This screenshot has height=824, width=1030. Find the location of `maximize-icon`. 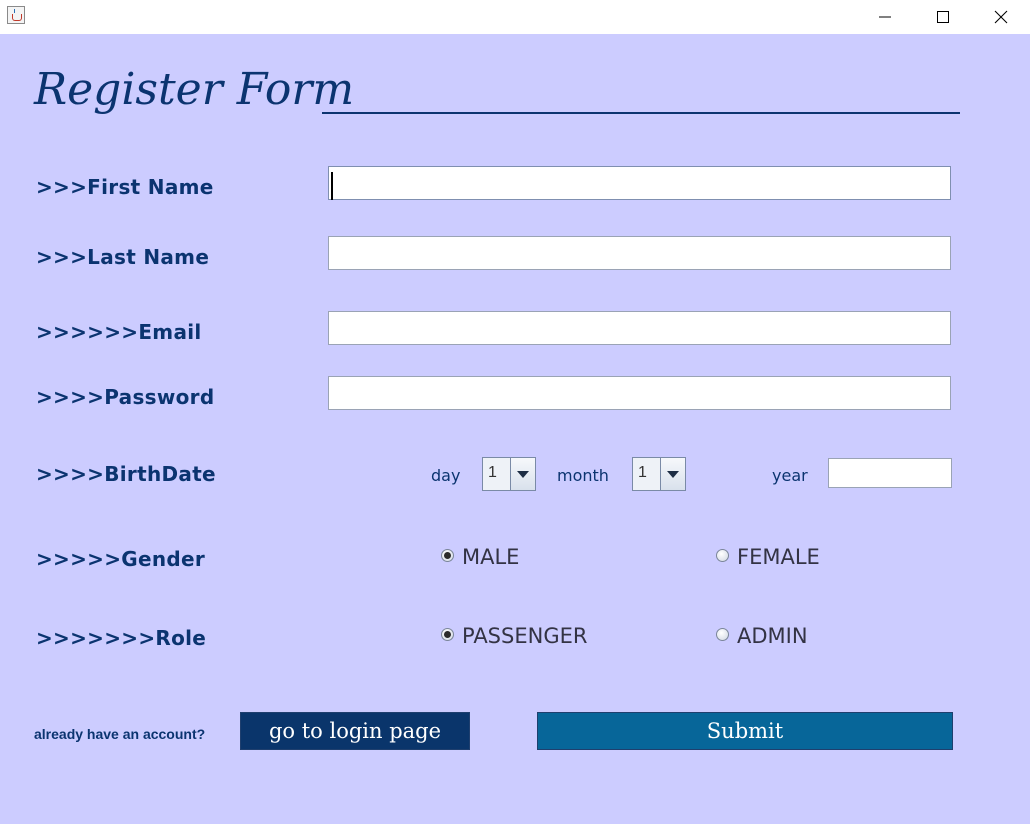

maximize-icon is located at coordinates (943, 17).